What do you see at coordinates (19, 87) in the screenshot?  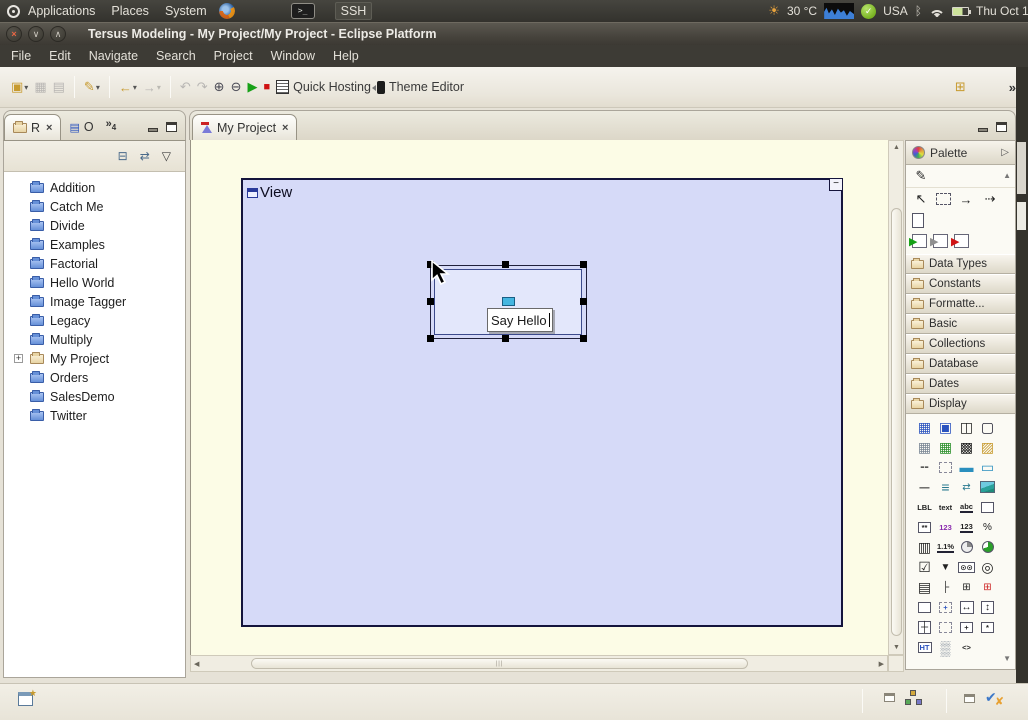 I see `new-wizard-button: ▣ ▾` at bounding box center [19, 87].